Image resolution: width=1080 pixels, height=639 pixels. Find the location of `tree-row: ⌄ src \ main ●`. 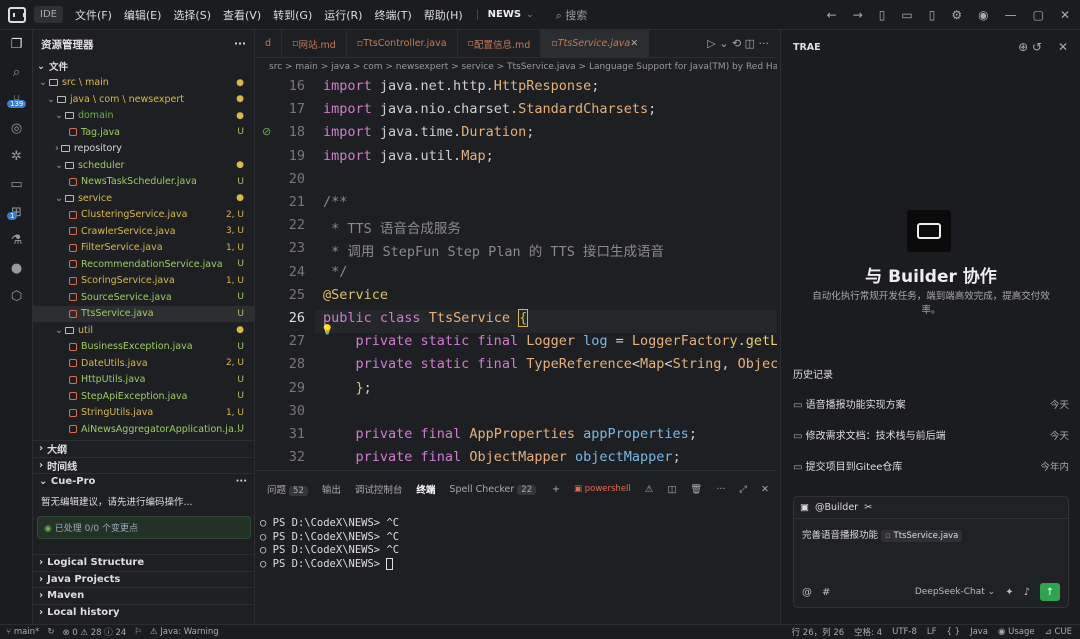

tree-row: ⌄ src \ main ● is located at coordinates (143, 83).